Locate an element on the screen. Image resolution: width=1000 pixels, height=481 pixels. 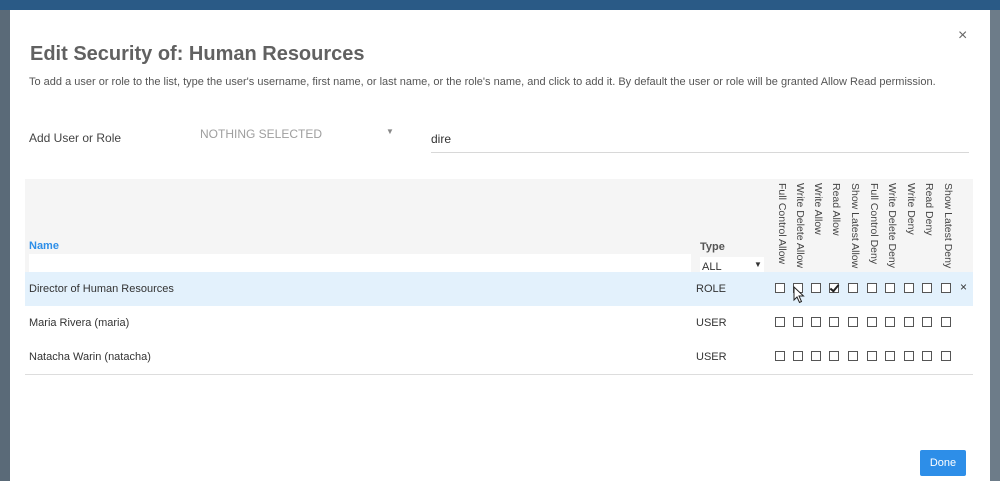
permission-column-header: Write Delete Deny is located at coordinates (889, 229).